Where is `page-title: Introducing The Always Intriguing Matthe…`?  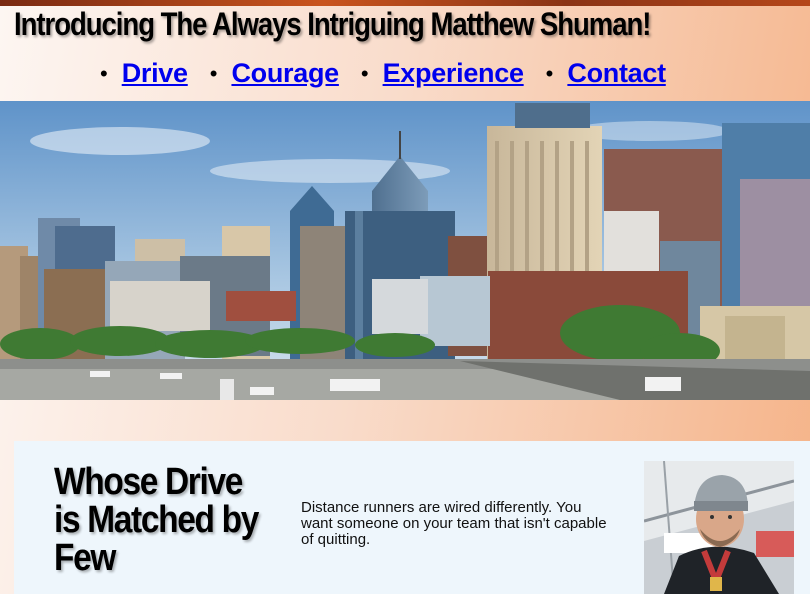
page-title: Introducing The Always Intriguing Matthe… is located at coordinates (332, 24).